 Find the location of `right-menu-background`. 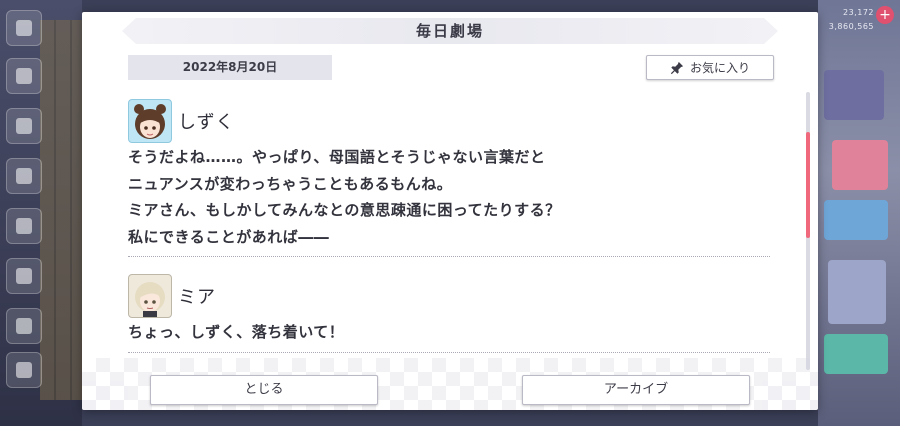

right-menu-background is located at coordinates (859, 213).